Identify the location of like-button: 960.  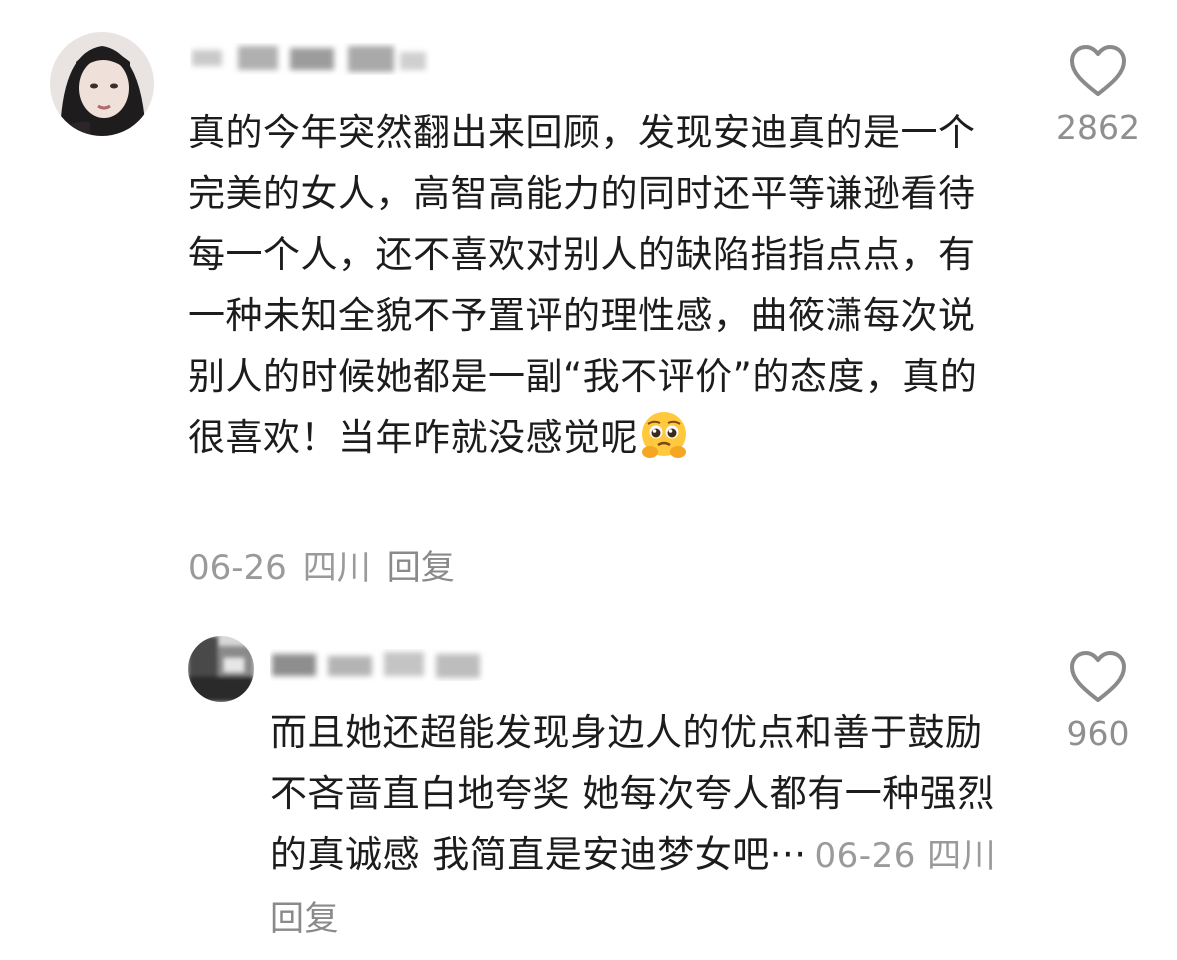
(1098, 701).